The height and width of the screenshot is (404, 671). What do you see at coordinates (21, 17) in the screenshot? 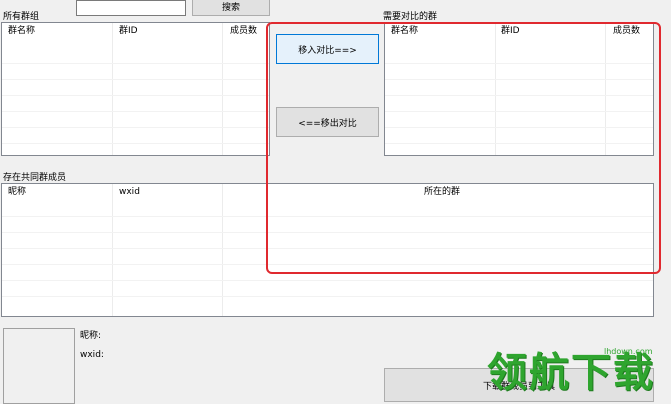
I see `all-groups-label: 所有群组` at bounding box center [21, 17].